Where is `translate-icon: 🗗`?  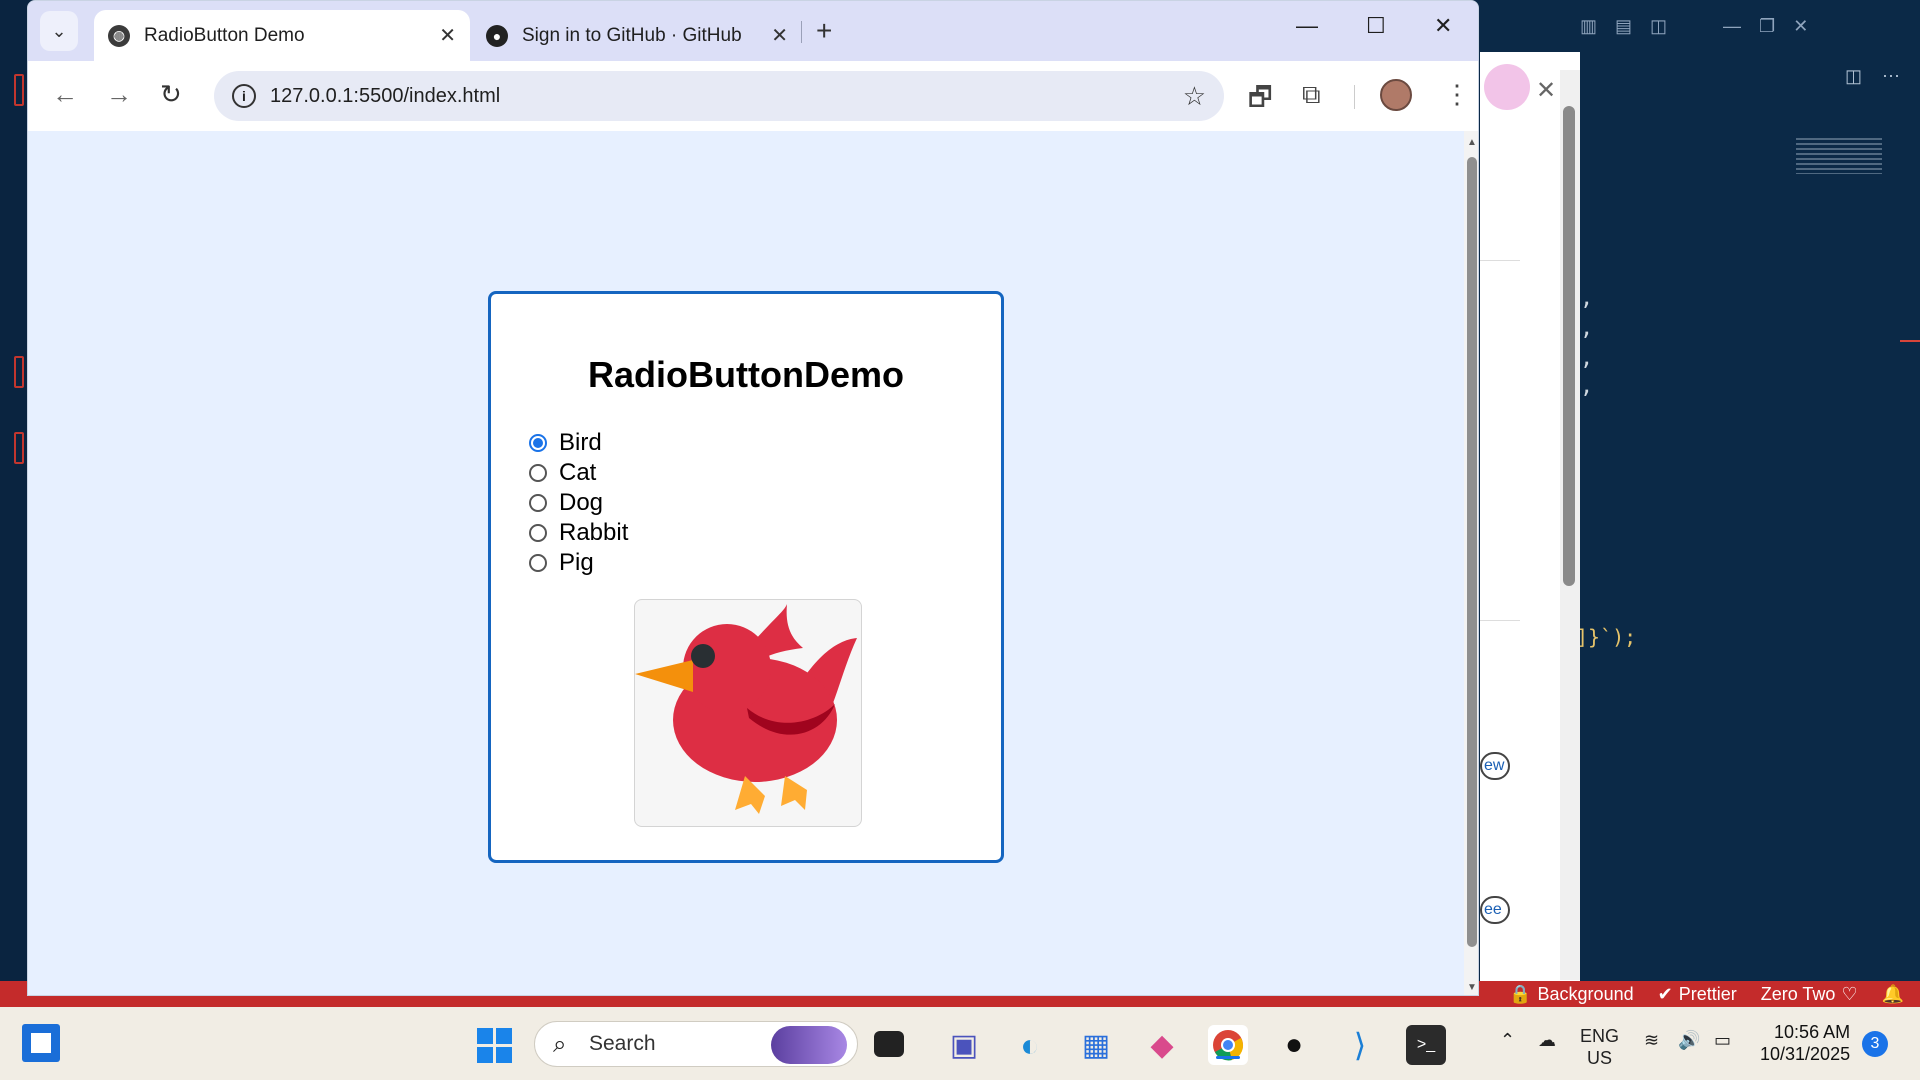 translate-icon: 🗗 is located at coordinates (1260, 101).